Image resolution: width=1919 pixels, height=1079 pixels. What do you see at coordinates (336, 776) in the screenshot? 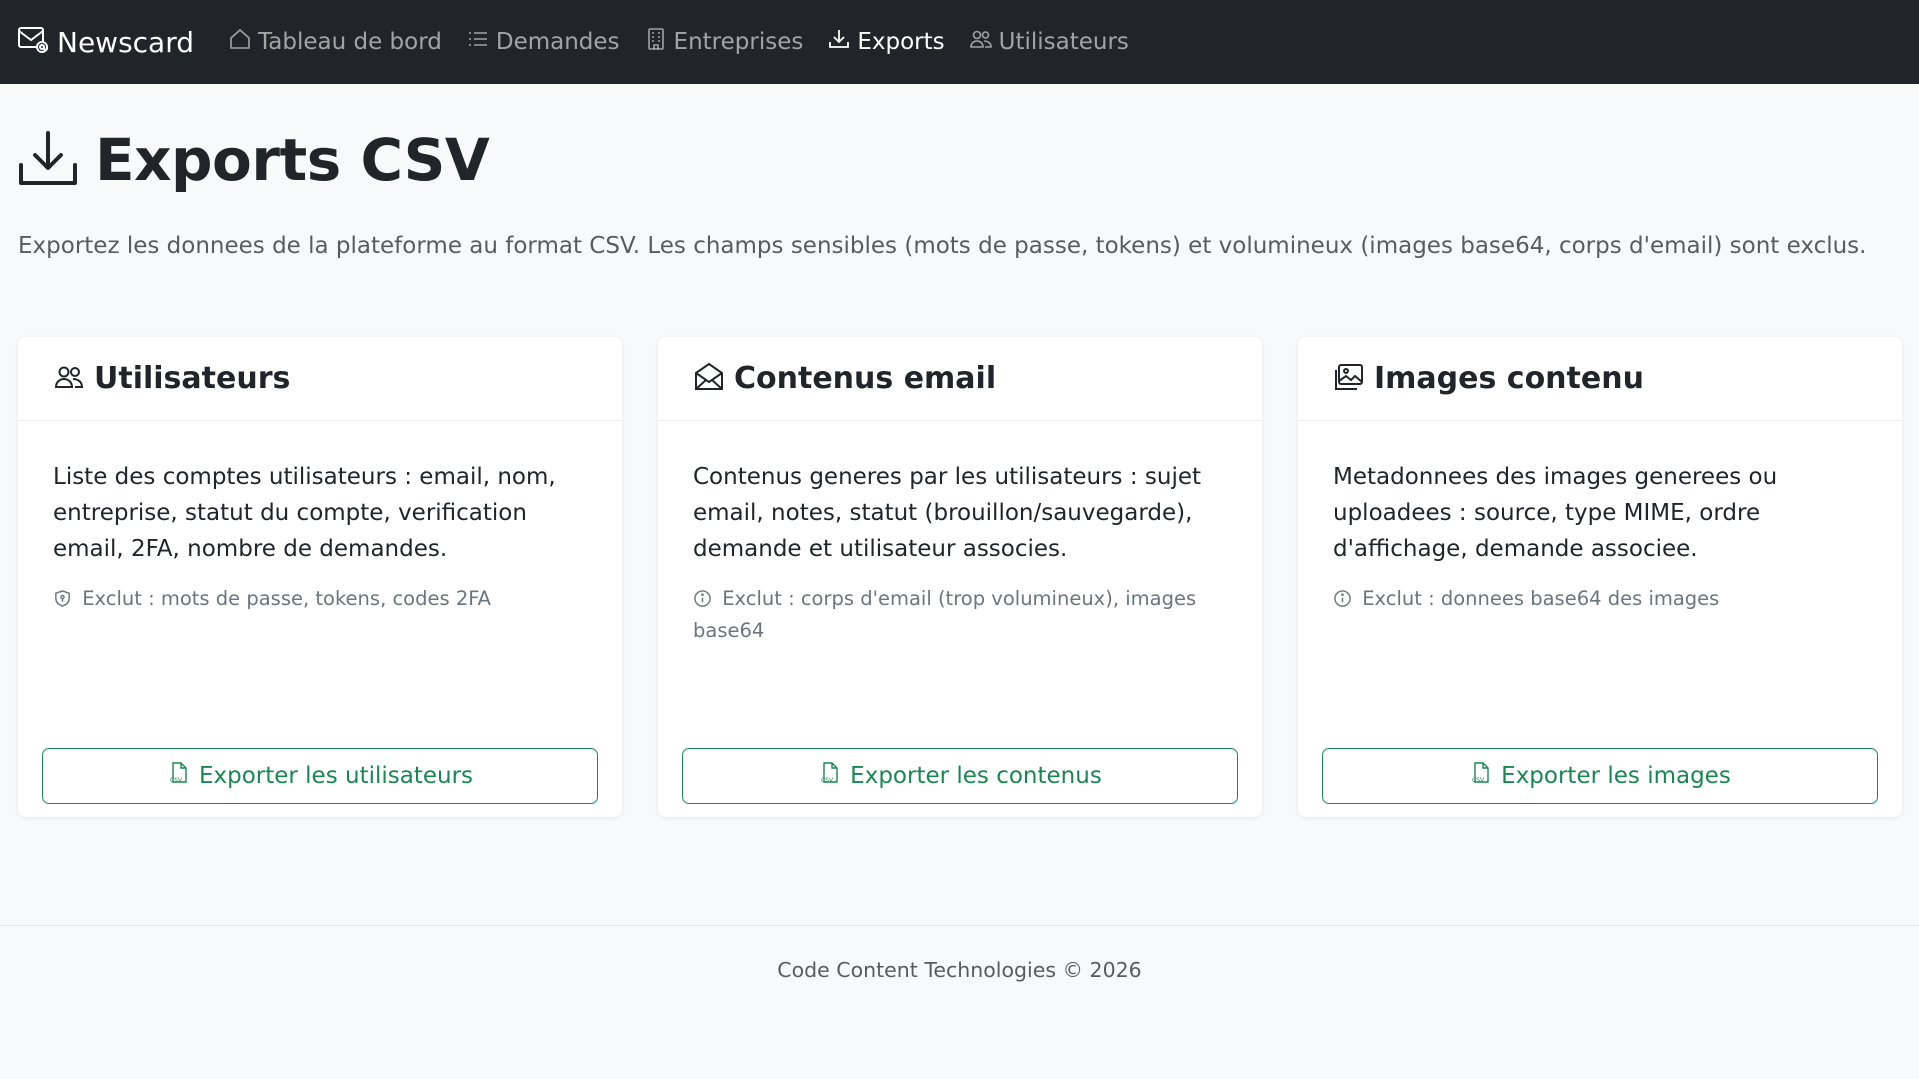
I see `button-label: Exporter les utilisateurs` at bounding box center [336, 776].